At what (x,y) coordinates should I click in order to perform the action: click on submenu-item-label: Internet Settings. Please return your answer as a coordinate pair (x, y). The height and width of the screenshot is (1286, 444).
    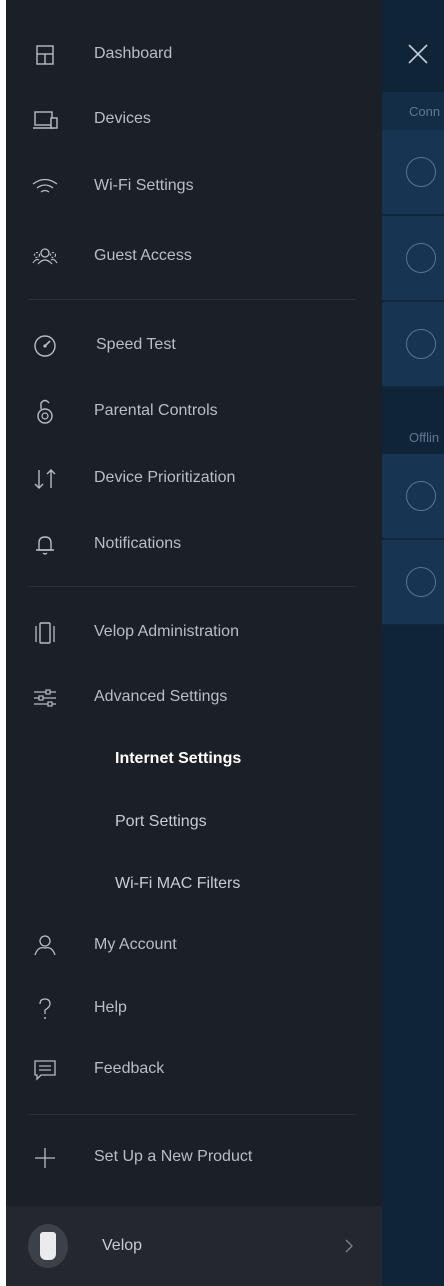
    Looking at the image, I should click on (178, 758).